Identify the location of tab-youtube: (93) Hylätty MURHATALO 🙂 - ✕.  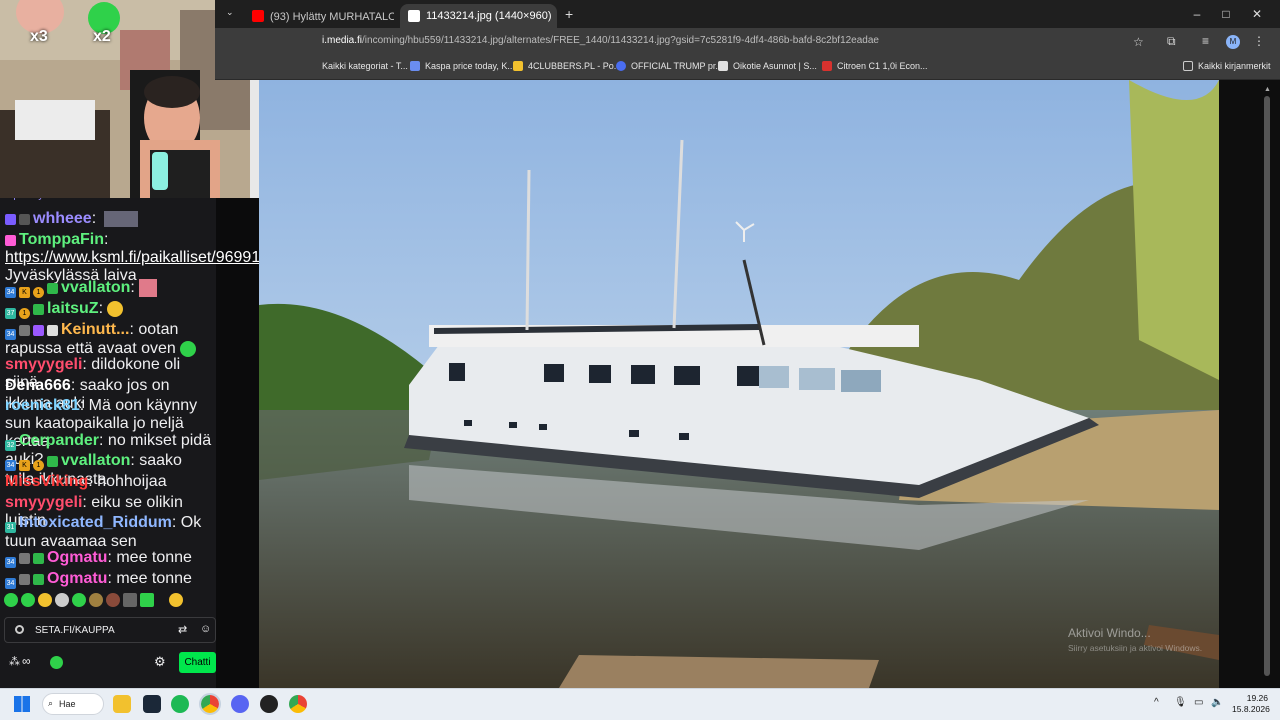
(319, 16).